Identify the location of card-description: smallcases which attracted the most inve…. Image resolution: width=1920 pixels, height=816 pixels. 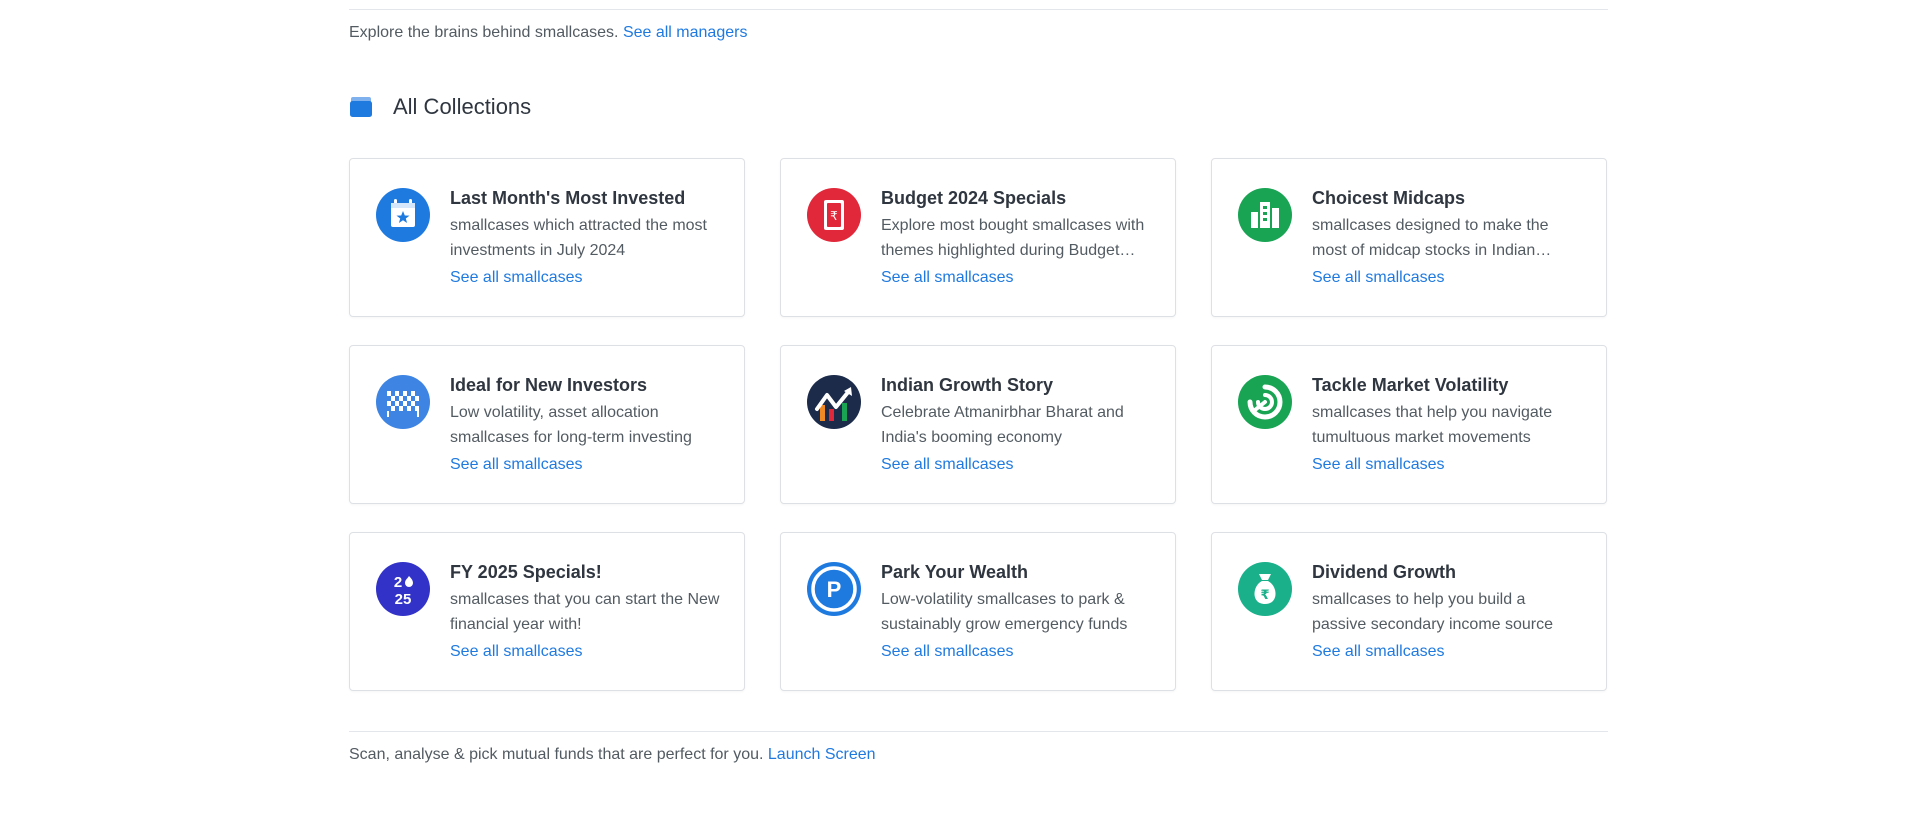
(578, 238).